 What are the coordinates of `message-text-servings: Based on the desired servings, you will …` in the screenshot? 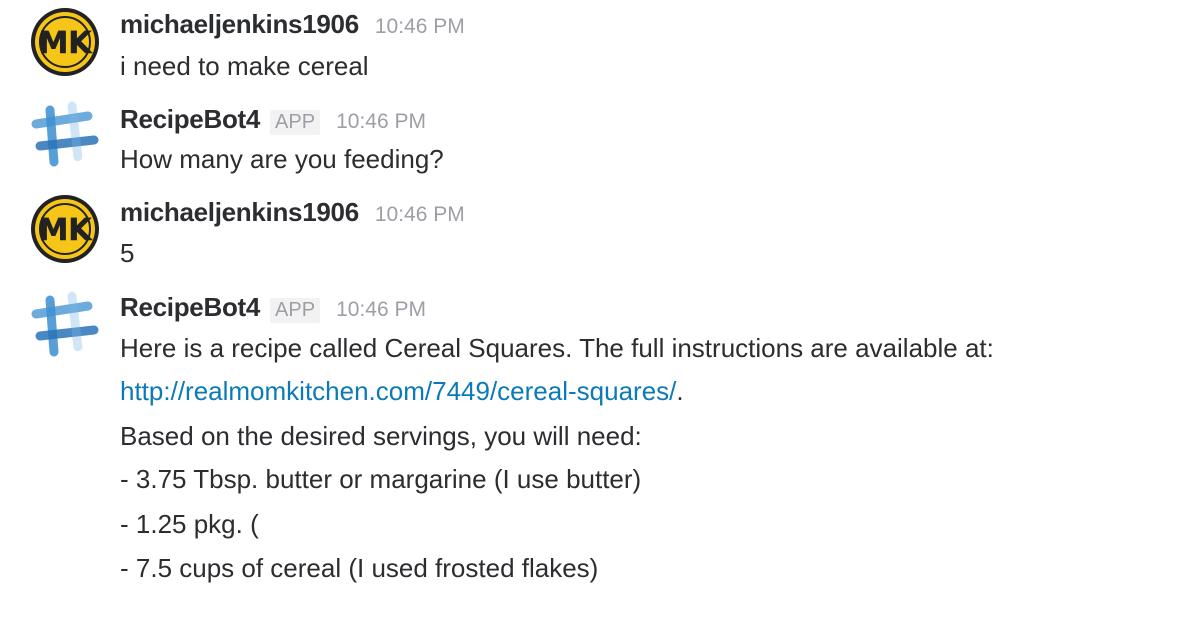 It's located at (381, 436).